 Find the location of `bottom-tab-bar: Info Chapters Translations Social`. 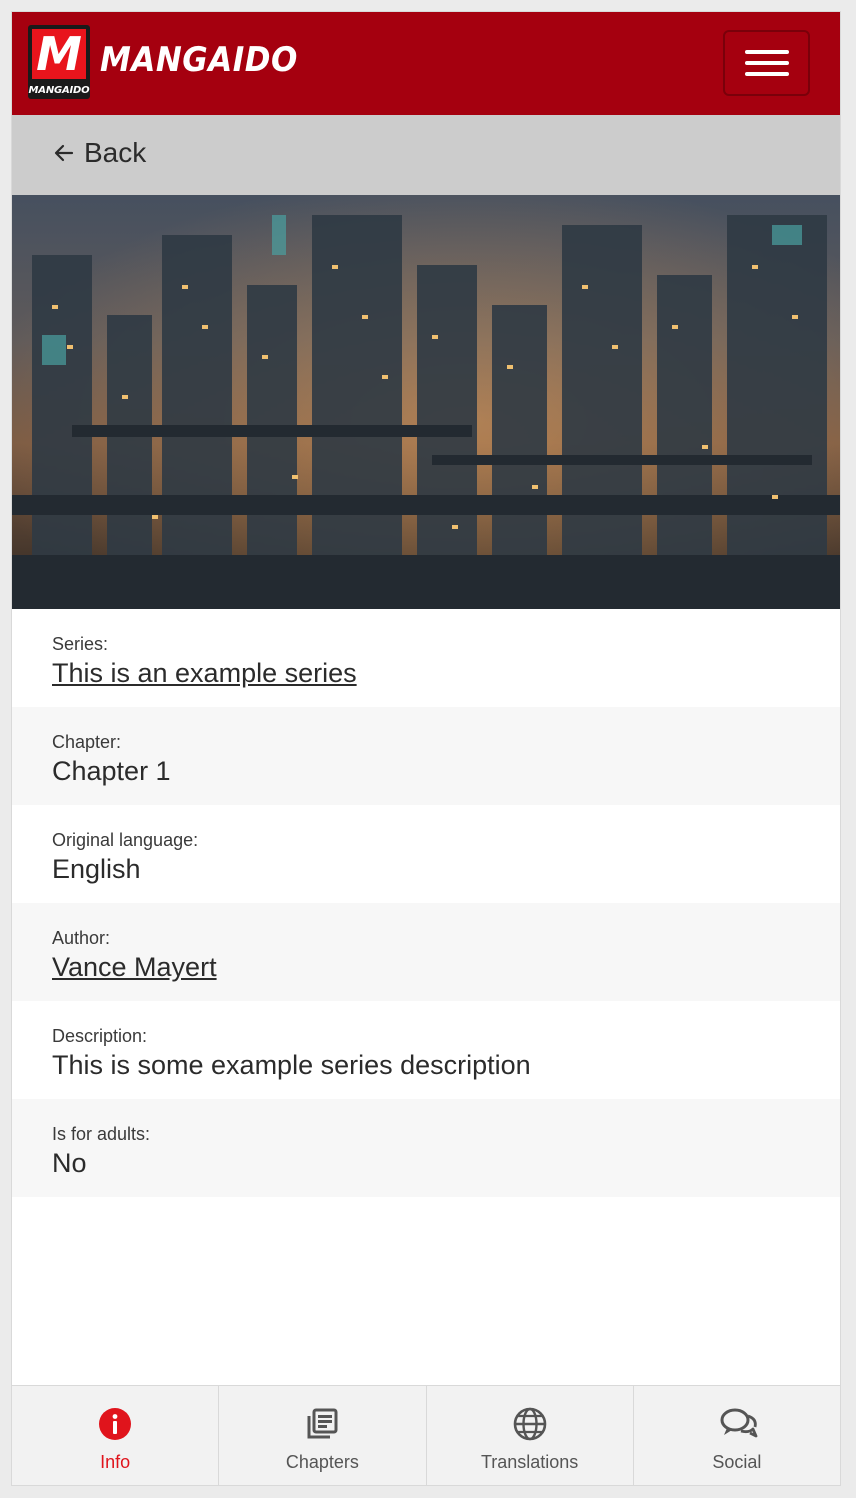

bottom-tab-bar: Info Chapters Translations Social is located at coordinates (426, 1435).